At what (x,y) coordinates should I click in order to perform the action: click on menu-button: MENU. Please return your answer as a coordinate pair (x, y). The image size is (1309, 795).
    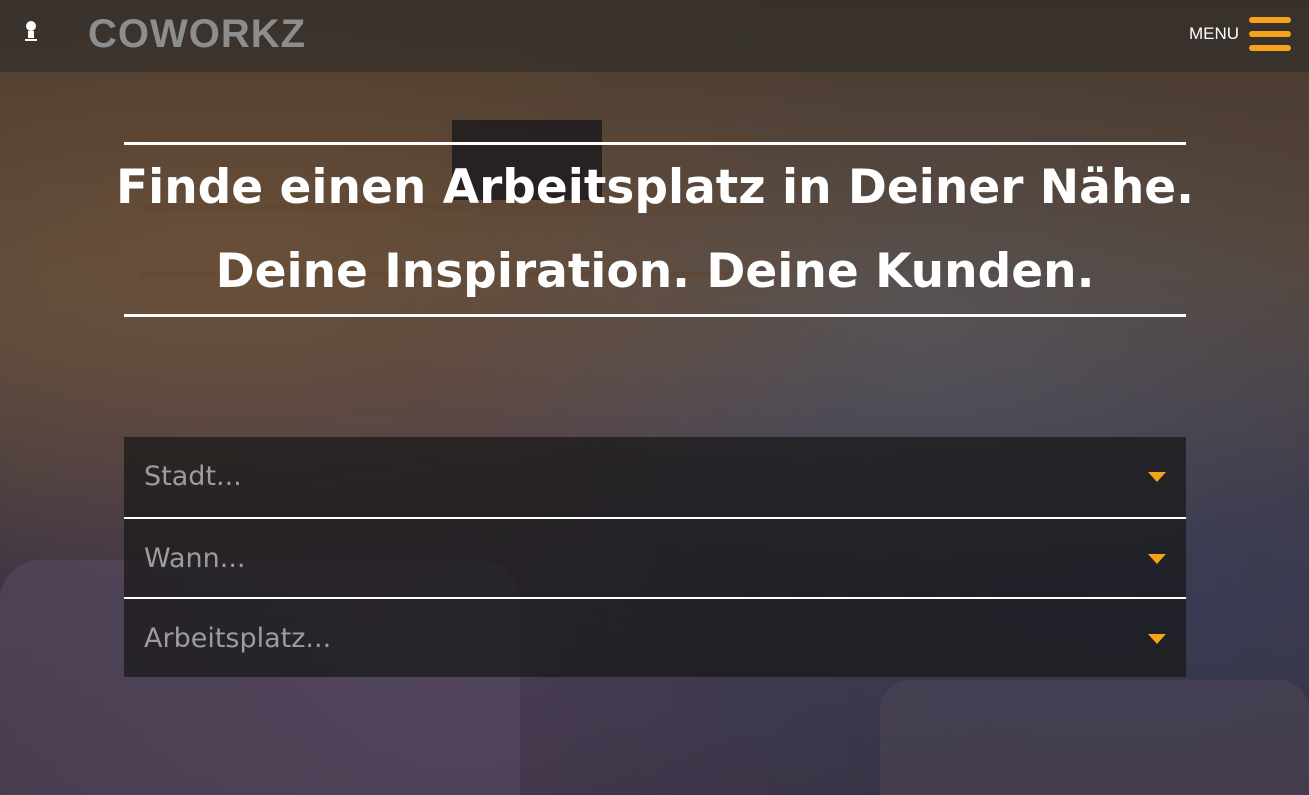
    Looking at the image, I should click on (1240, 34).